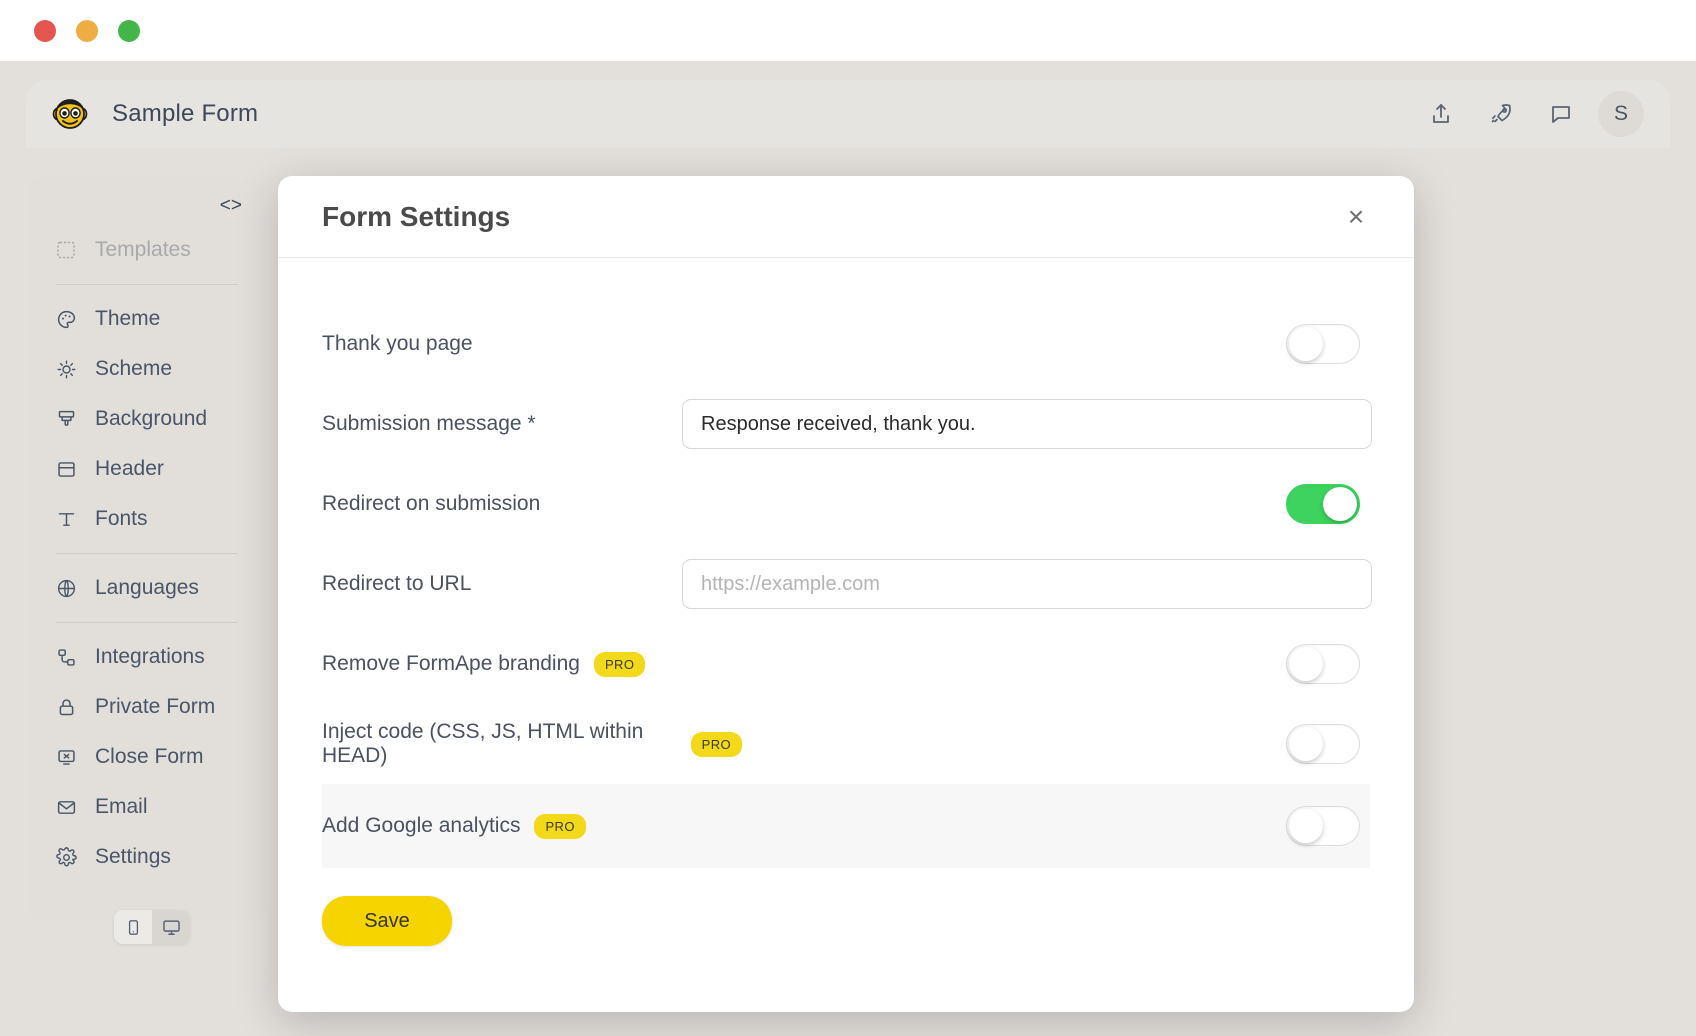 Image resolution: width=1696 pixels, height=1036 pixels. Describe the element at coordinates (1561, 114) in the screenshot. I see `comment-icon` at that location.